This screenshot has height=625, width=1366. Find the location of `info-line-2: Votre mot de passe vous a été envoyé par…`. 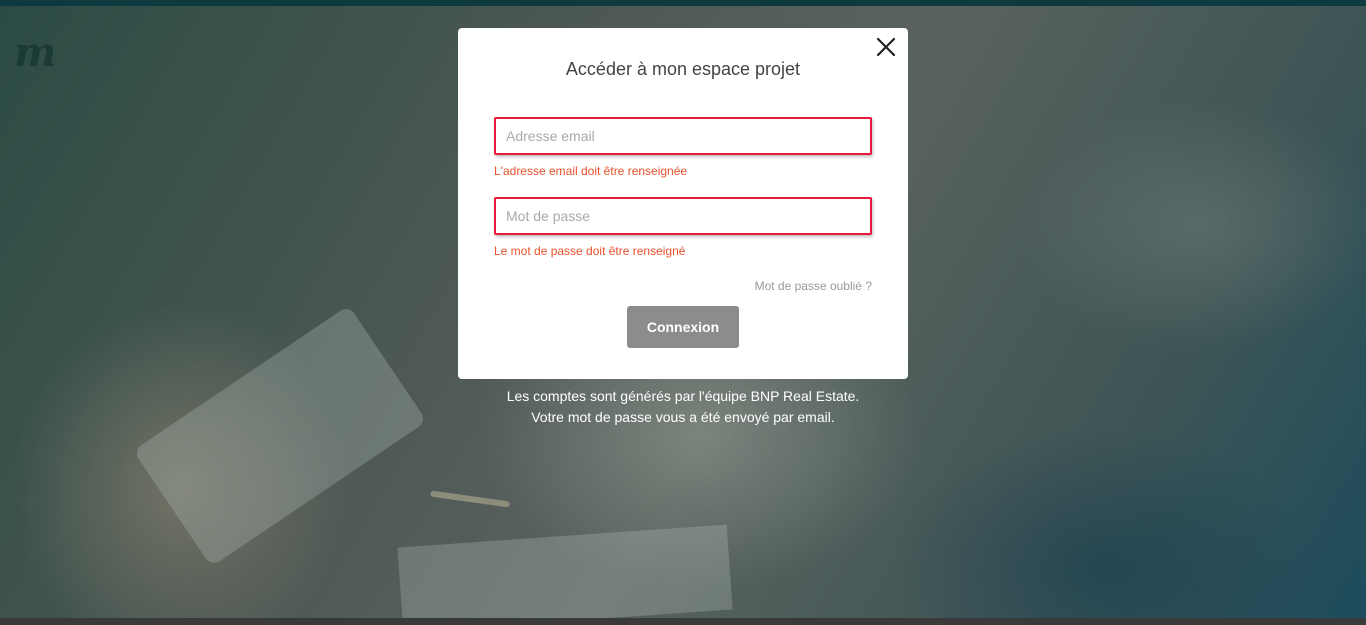

info-line-2: Votre mot de passe vous a été envoyé par… is located at coordinates (683, 417).